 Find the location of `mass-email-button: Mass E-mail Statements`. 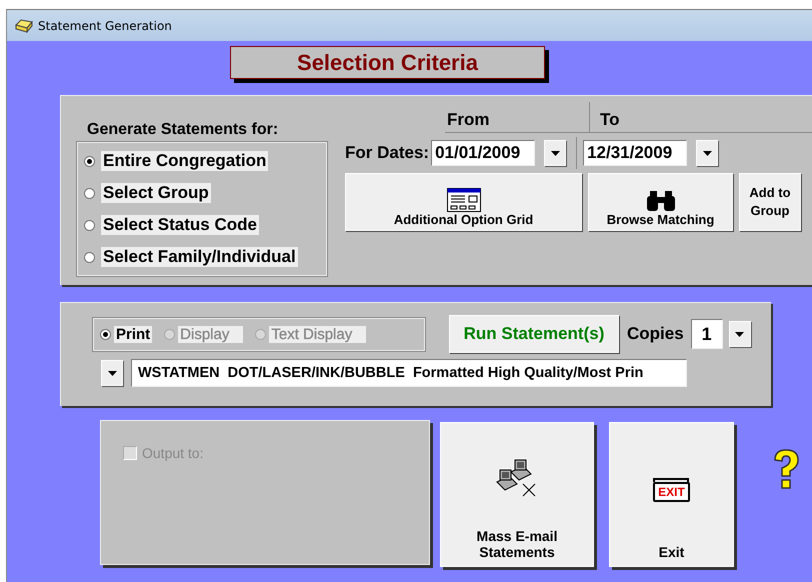

mass-email-button: Mass E-mail Statements is located at coordinates (517, 494).